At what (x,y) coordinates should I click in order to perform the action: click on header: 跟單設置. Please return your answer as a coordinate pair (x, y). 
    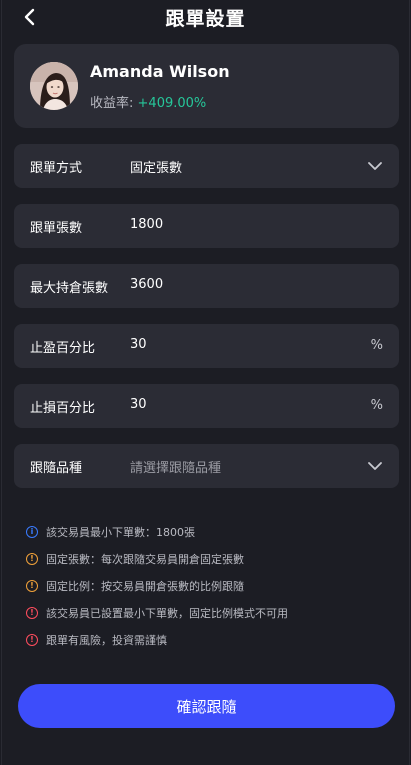
    Looking at the image, I should click on (205, 18).